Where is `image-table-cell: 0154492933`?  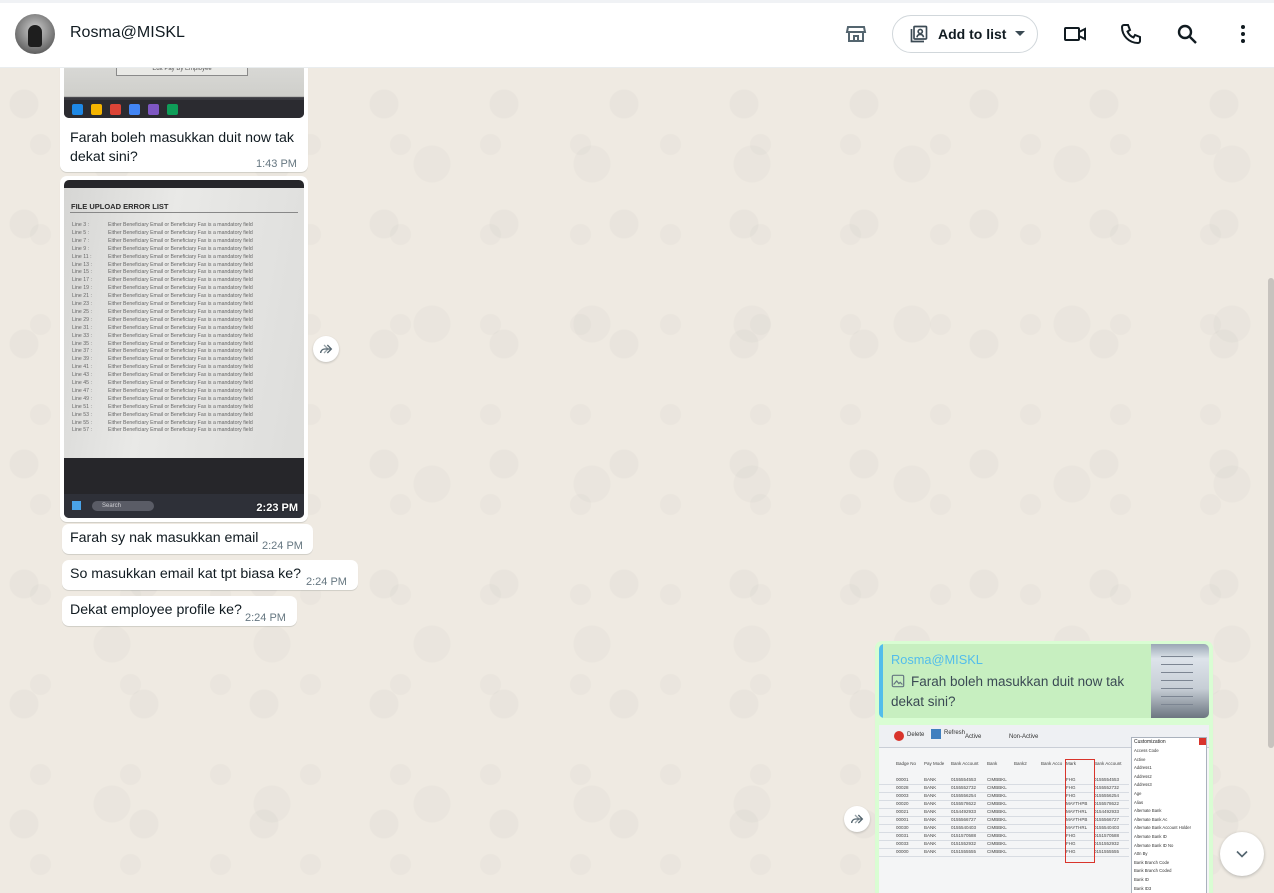 image-table-cell: 0154492933 is located at coordinates (964, 811).